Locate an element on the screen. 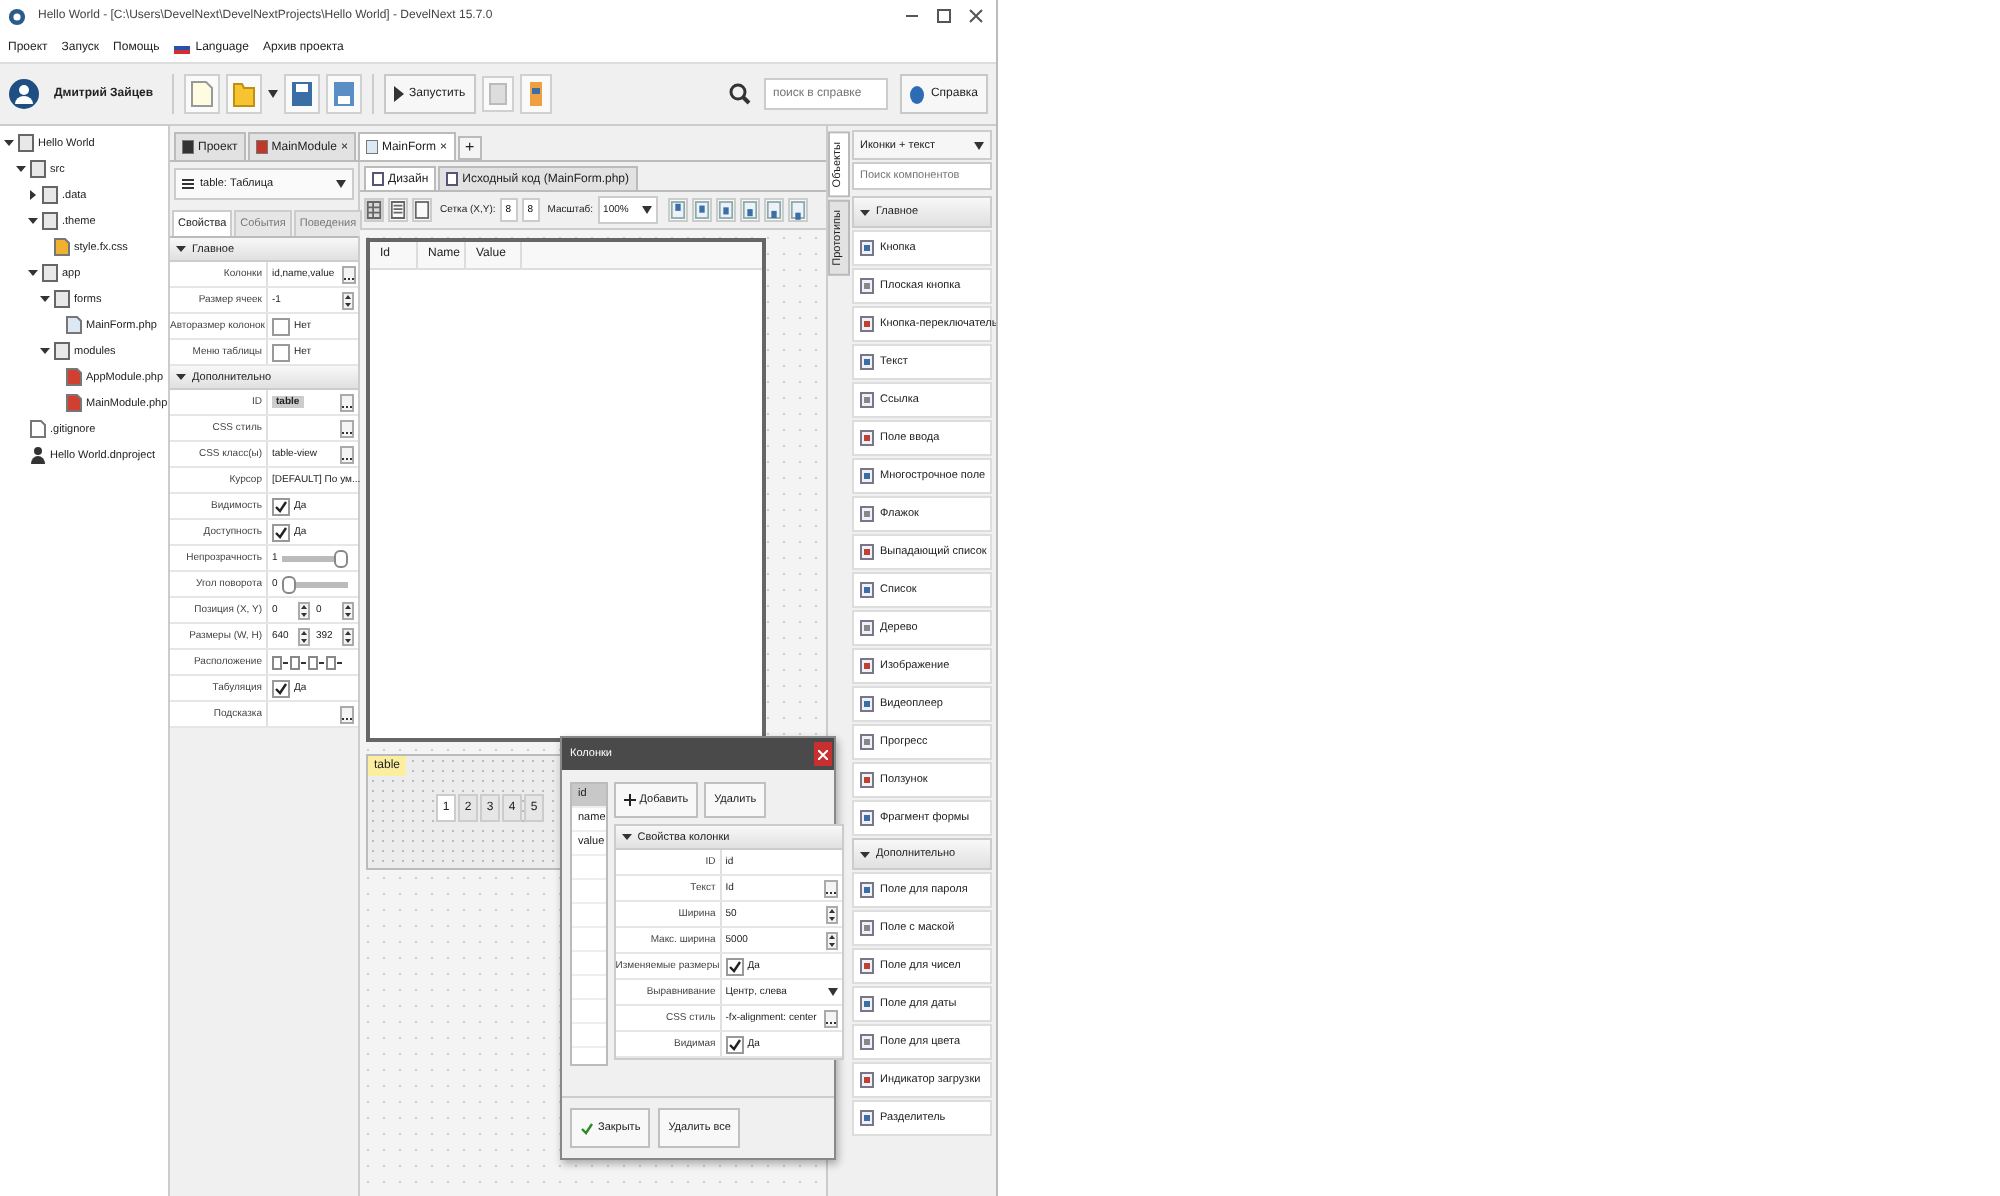 This screenshot has width=2000, height=1196. maximize-icon is located at coordinates (944, 16).